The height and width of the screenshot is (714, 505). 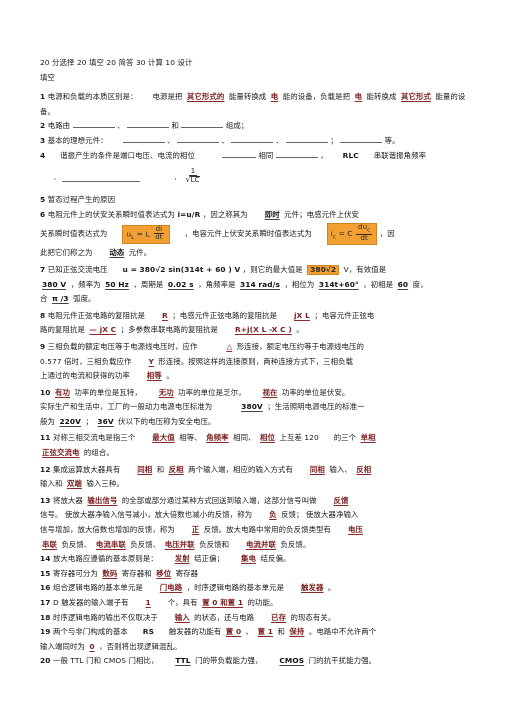 What do you see at coordinates (225, 140) in the screenshot?
I see `question-3-text-c: 、` at bounding box center [225, 140].